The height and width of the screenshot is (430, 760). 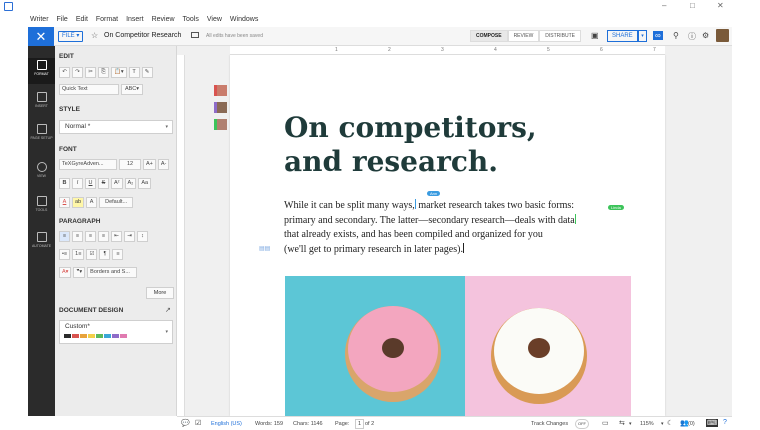 I want to click on language-selector: English (US), so click(x=226, y=424).